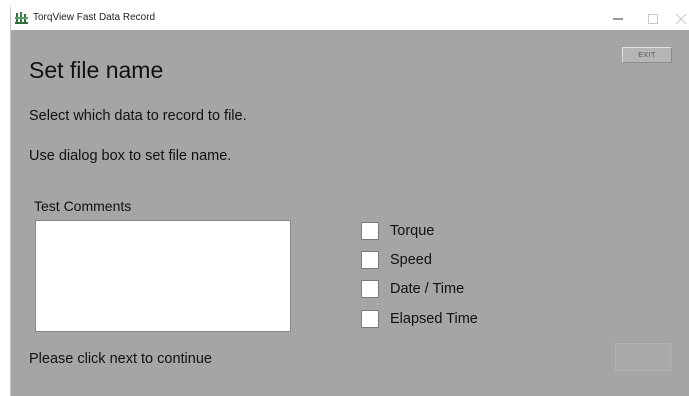 Image resolution: width=689 pixels, height=396 pixels. I want to click on test-comments-input, so click(163, 276).